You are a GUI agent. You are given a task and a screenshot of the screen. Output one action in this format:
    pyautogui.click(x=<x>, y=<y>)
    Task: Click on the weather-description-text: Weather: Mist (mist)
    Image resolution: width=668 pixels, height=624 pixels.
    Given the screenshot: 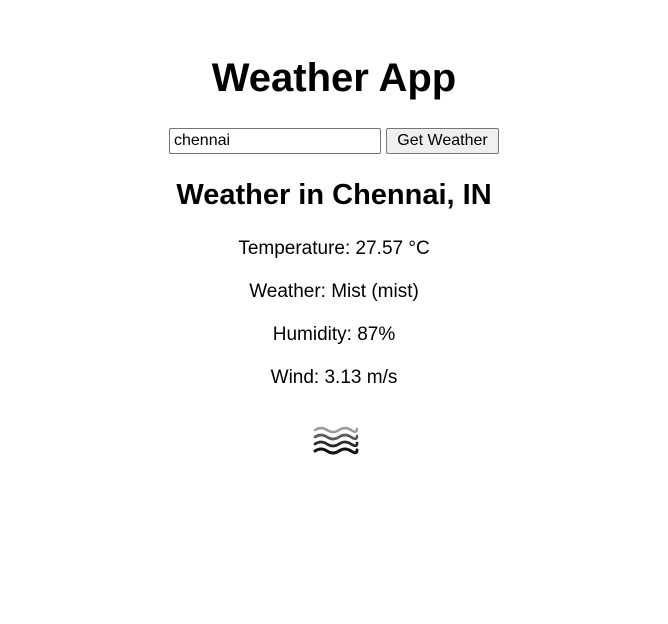 What is the action you would take?
    pyautogui.click(x=334, y=291)
    